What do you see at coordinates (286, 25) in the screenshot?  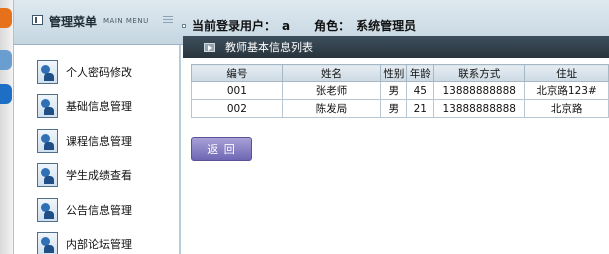 I see `login-user: a` at bounding box center [286, 25].